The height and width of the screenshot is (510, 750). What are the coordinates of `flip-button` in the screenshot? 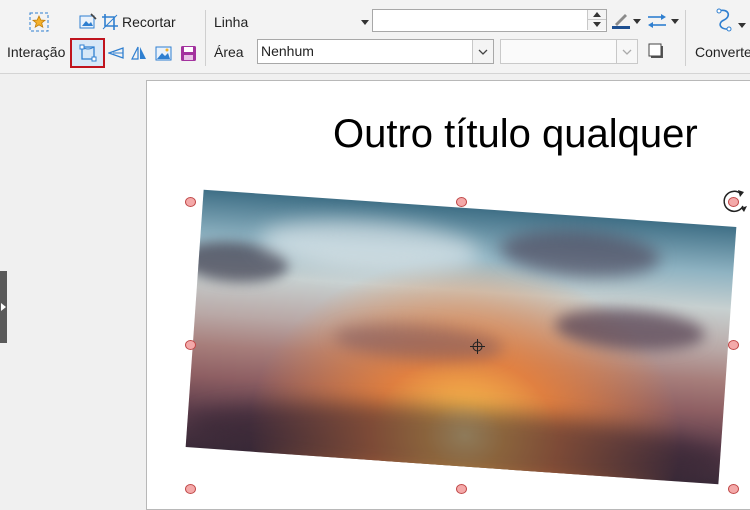 It's located at (139, 53).